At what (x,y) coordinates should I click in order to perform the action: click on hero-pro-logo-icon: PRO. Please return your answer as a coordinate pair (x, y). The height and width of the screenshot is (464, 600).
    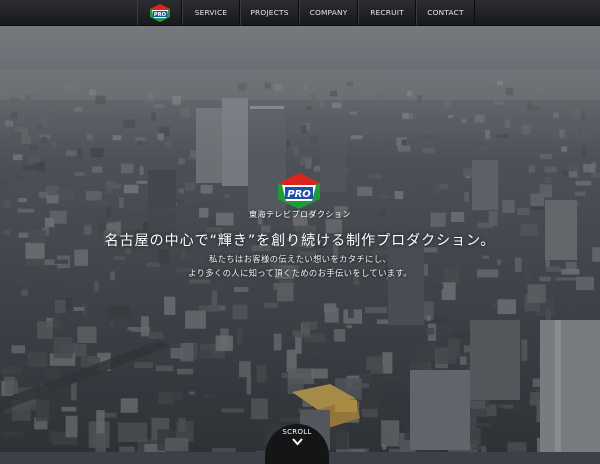
    Looking at the image, I should click on (299, 191).